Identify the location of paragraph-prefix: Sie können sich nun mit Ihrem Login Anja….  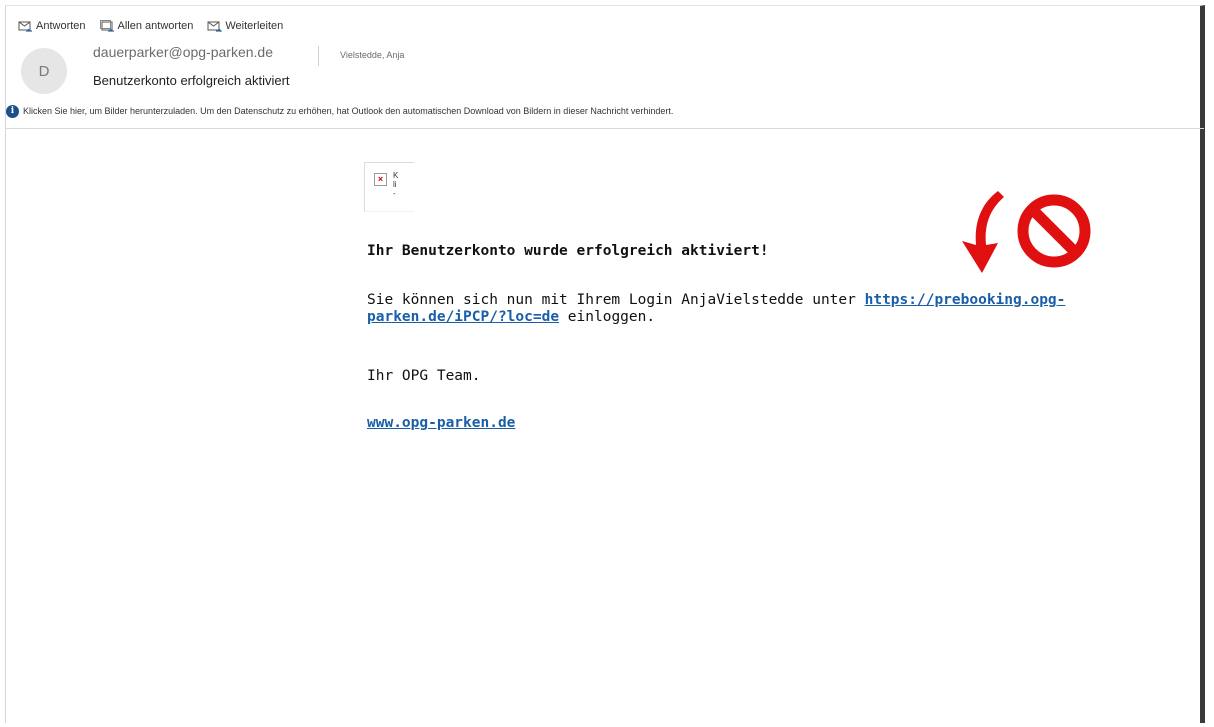
(616, 300).